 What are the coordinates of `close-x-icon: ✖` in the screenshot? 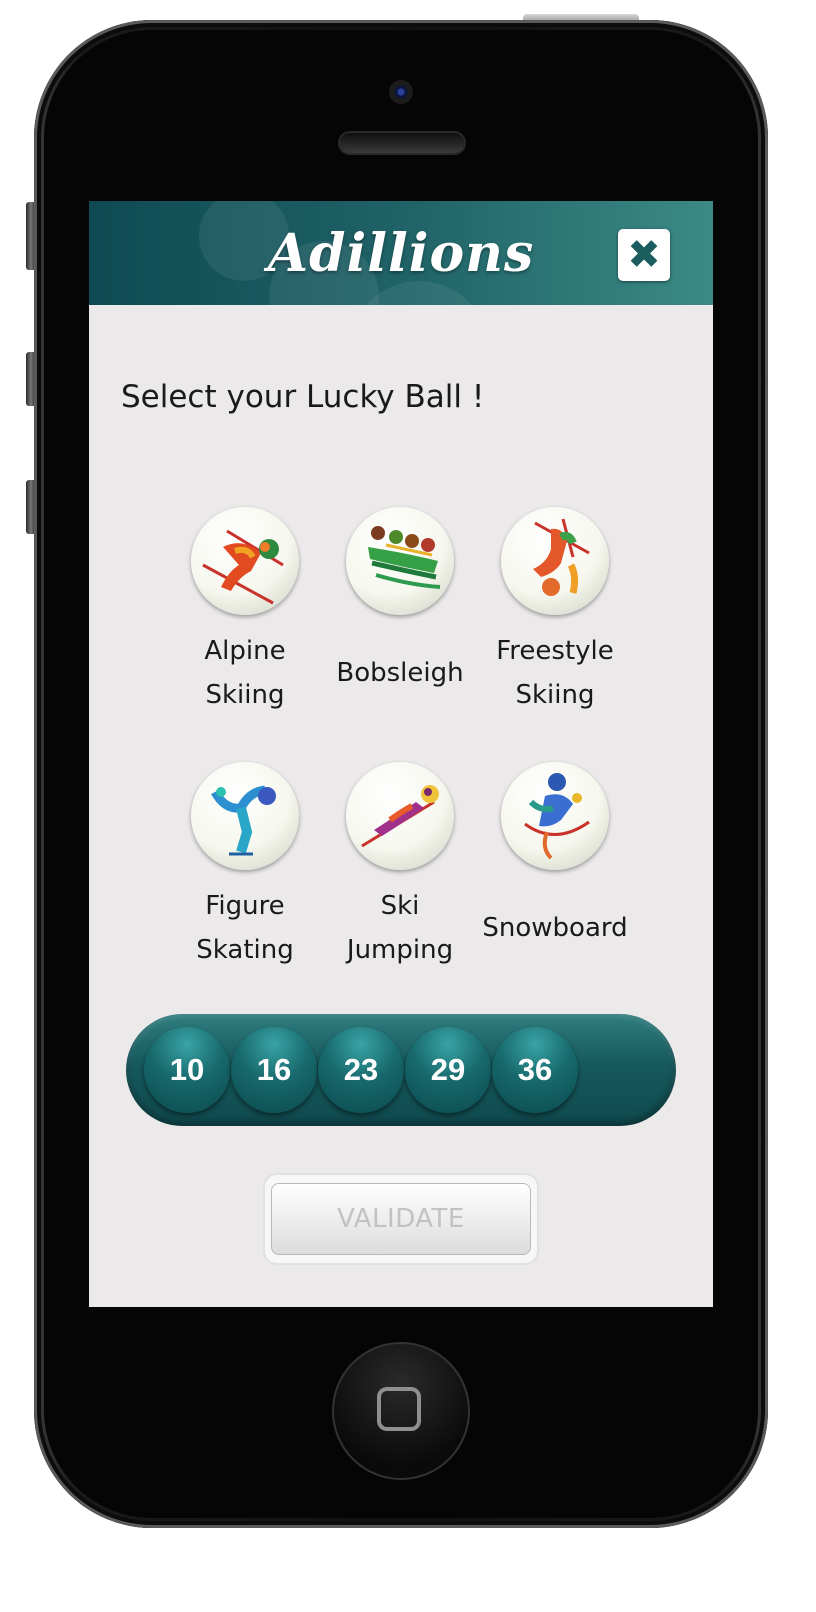 It's located at (644, 255).